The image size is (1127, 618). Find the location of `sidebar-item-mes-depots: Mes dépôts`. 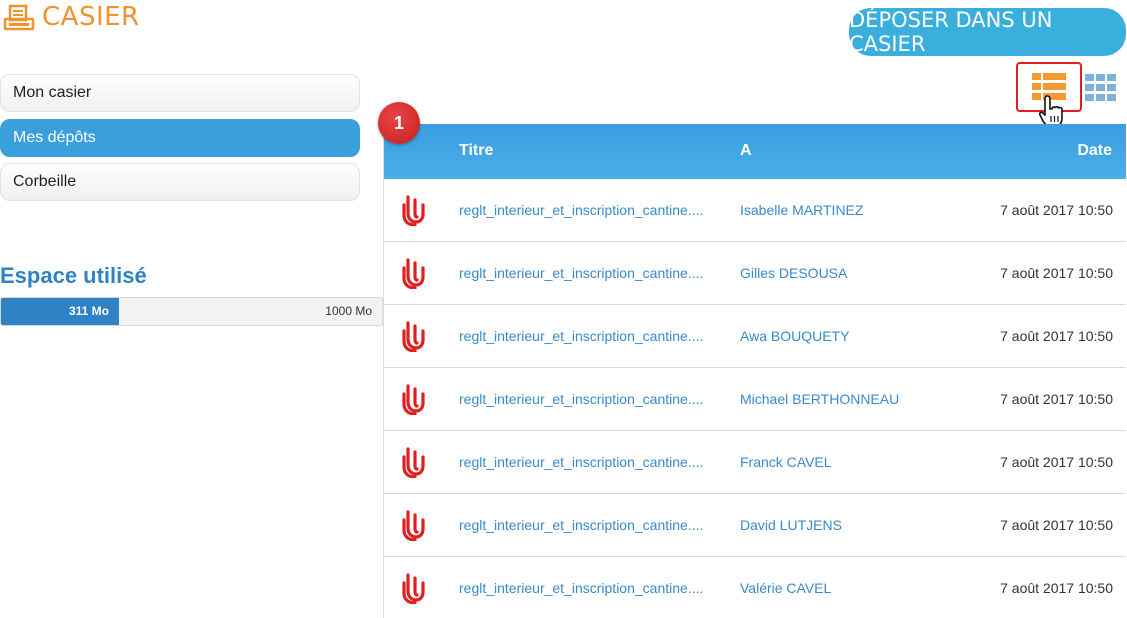

sidebar-item-mes-depots: Mes dépôts is located at coordinates (180, 138).